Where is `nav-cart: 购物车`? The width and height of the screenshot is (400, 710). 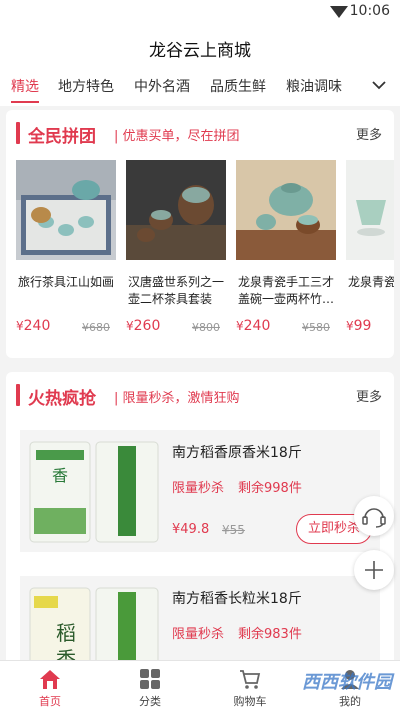 nav-cart: 购物车 is located at coordinates (250, 685).